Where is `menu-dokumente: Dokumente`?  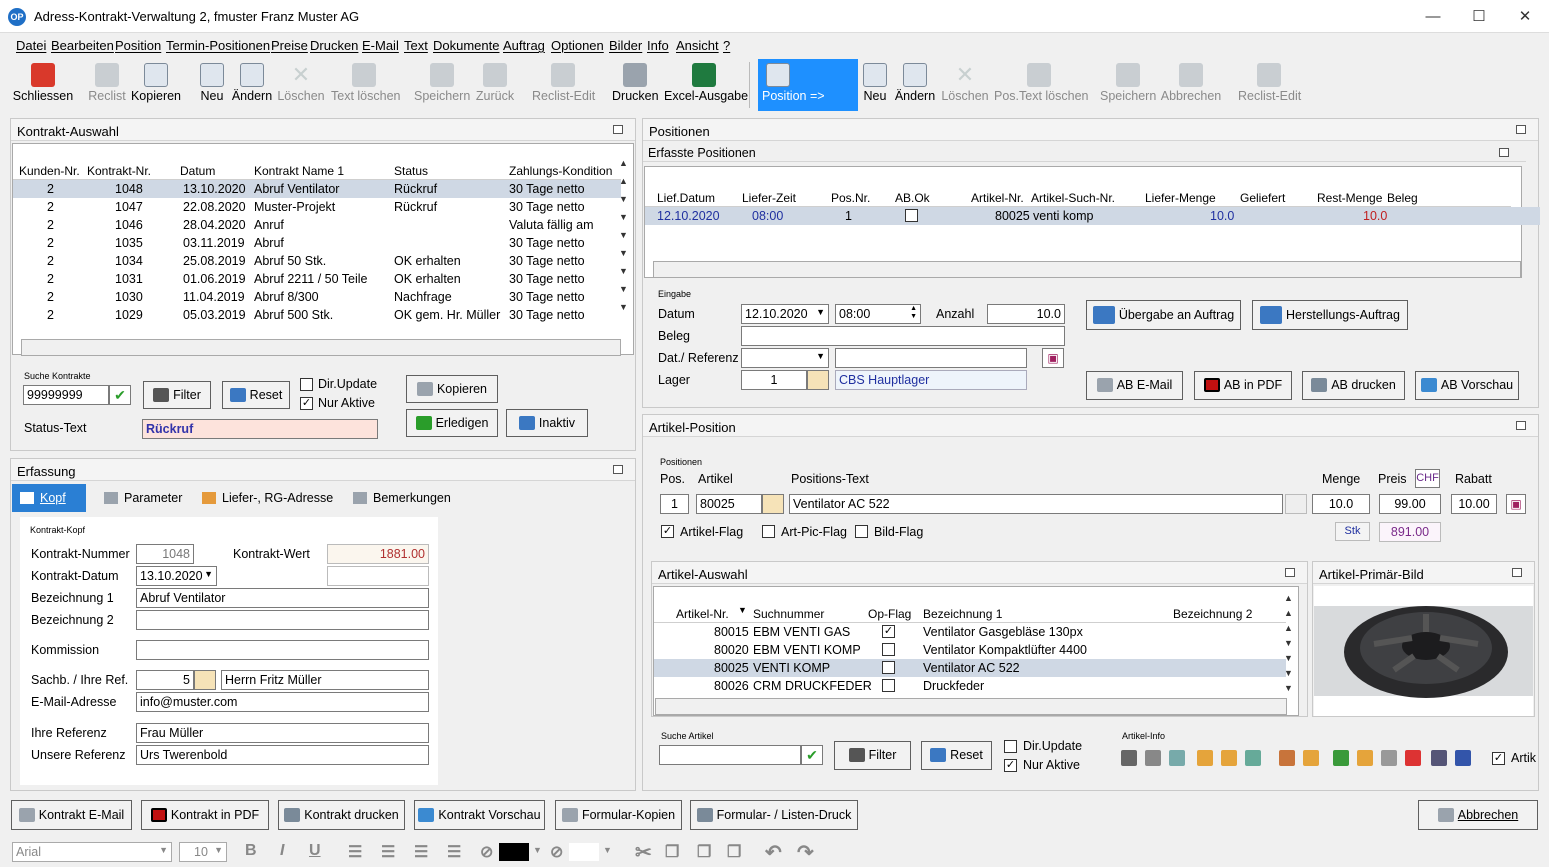 menu-dokumente: Dokumente is located at coordinates (466, 45).